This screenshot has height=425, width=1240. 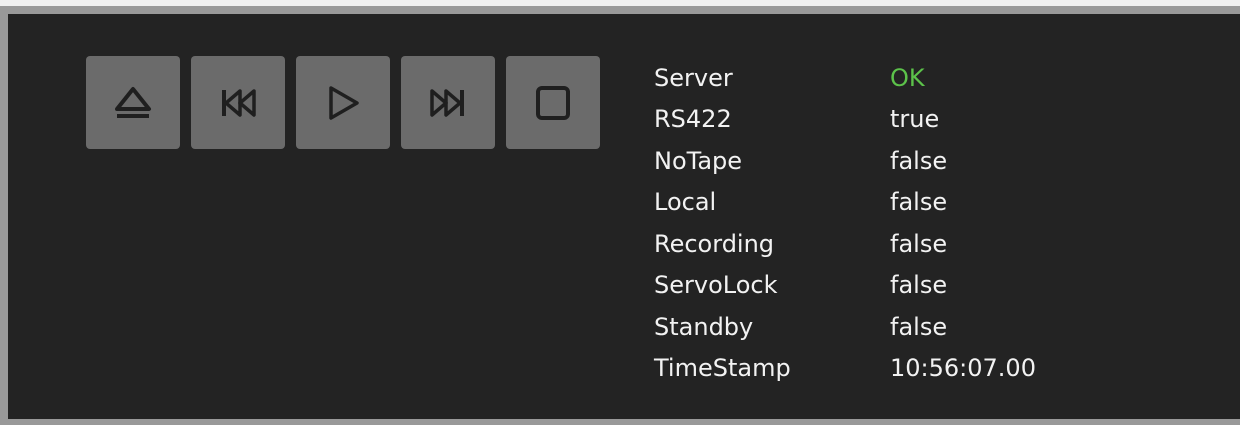 I want to click on previous-icon, so click(x=239, y=102).